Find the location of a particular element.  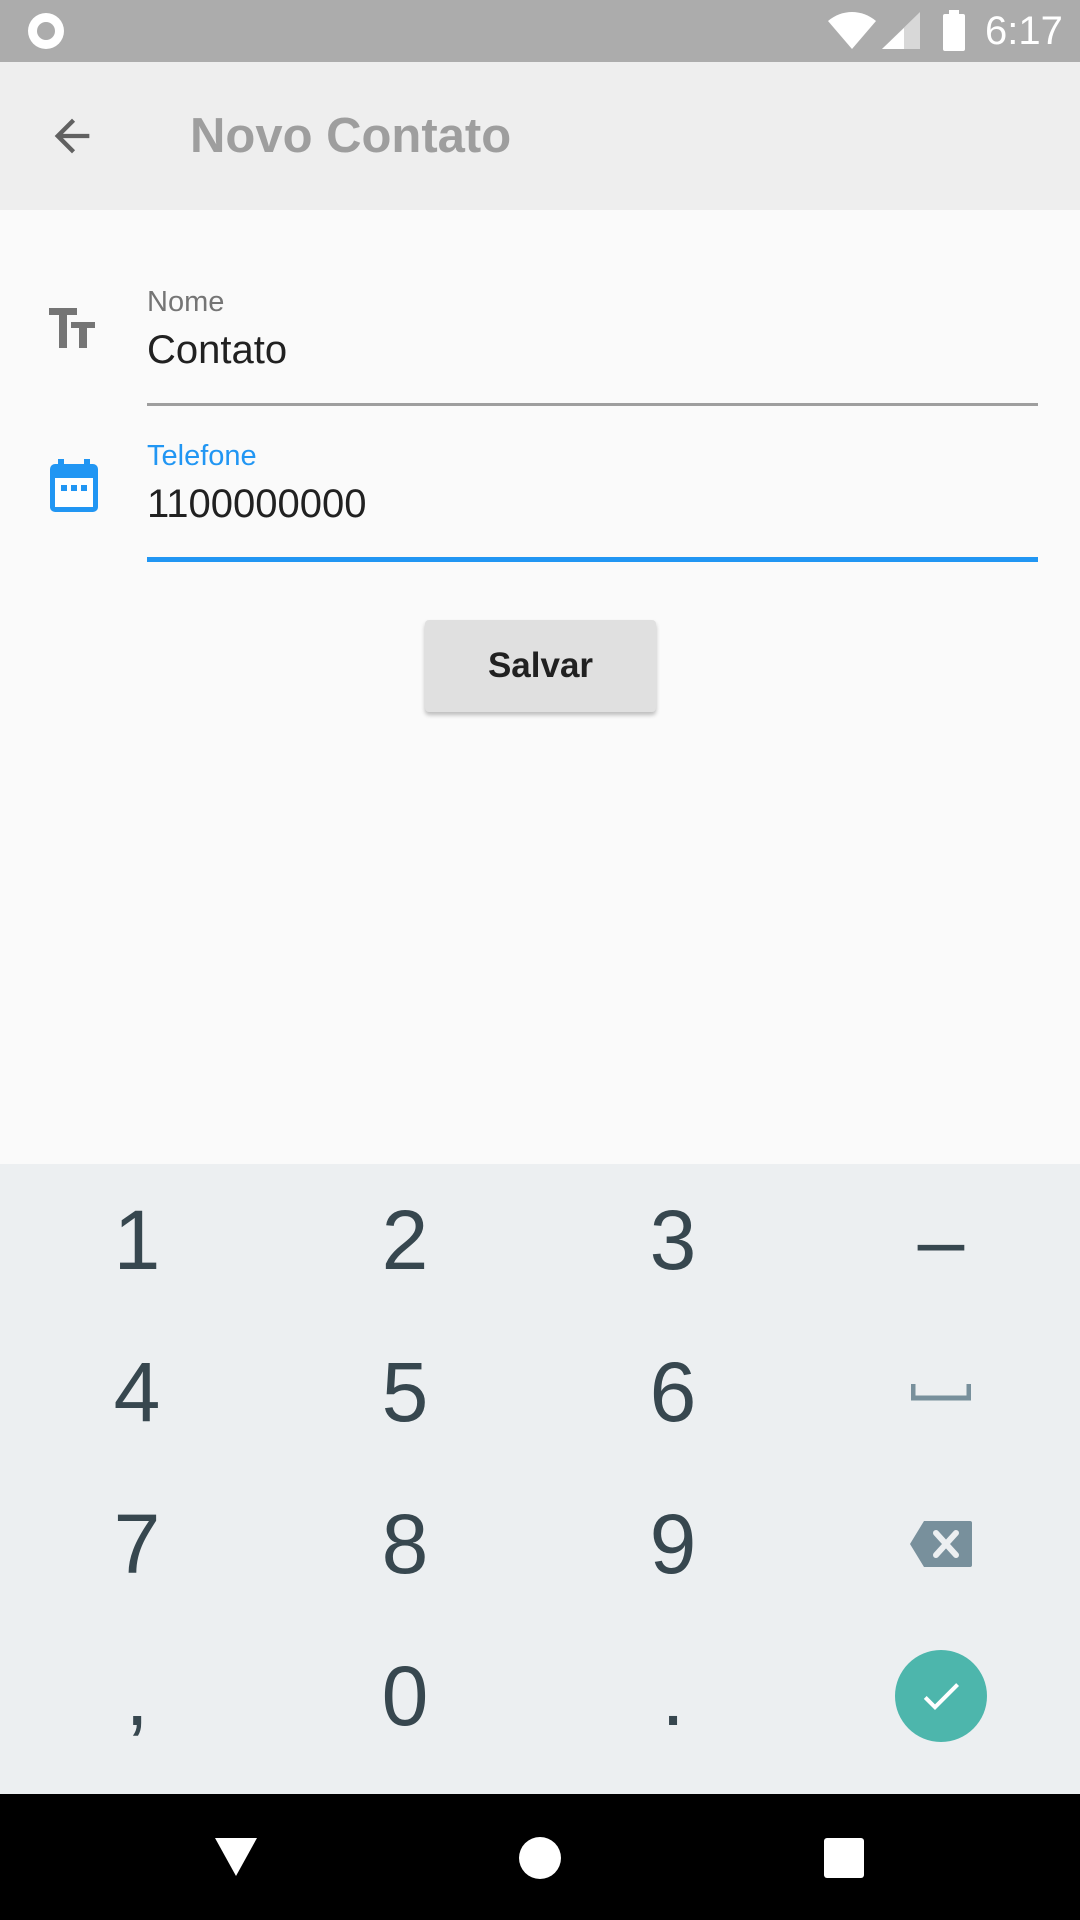

key-comma: , is located at coordinates (137, 1696).